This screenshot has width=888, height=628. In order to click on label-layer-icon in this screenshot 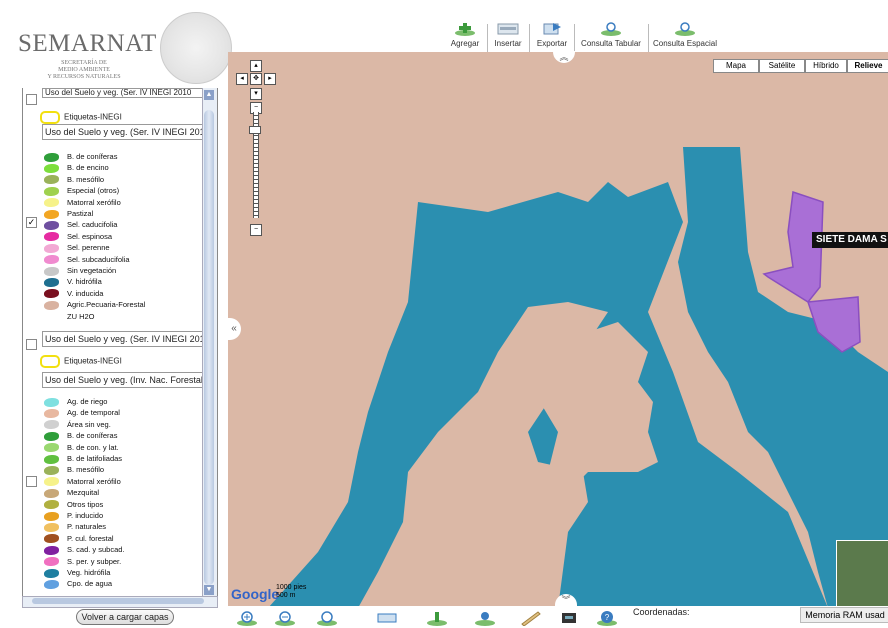, I will do `click(50, 361)`.